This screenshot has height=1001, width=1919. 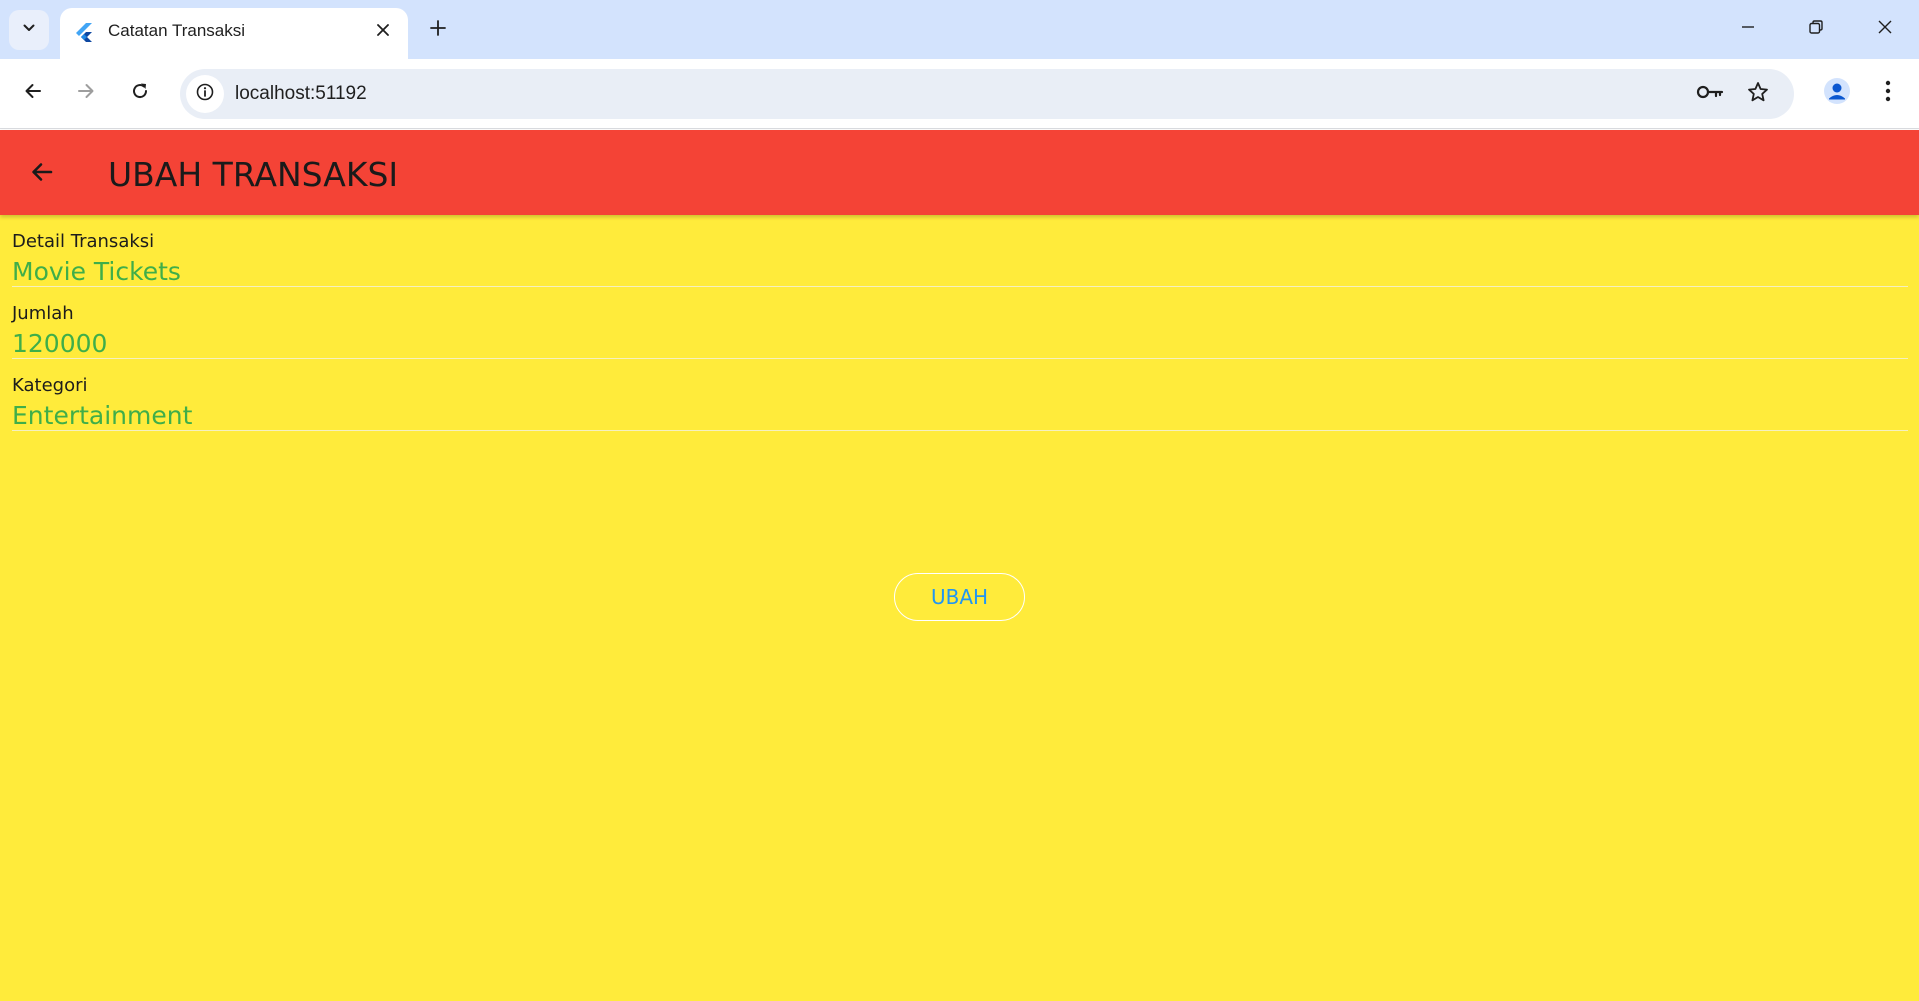 I want to click on plus-icon, so click(x=438, y=30).